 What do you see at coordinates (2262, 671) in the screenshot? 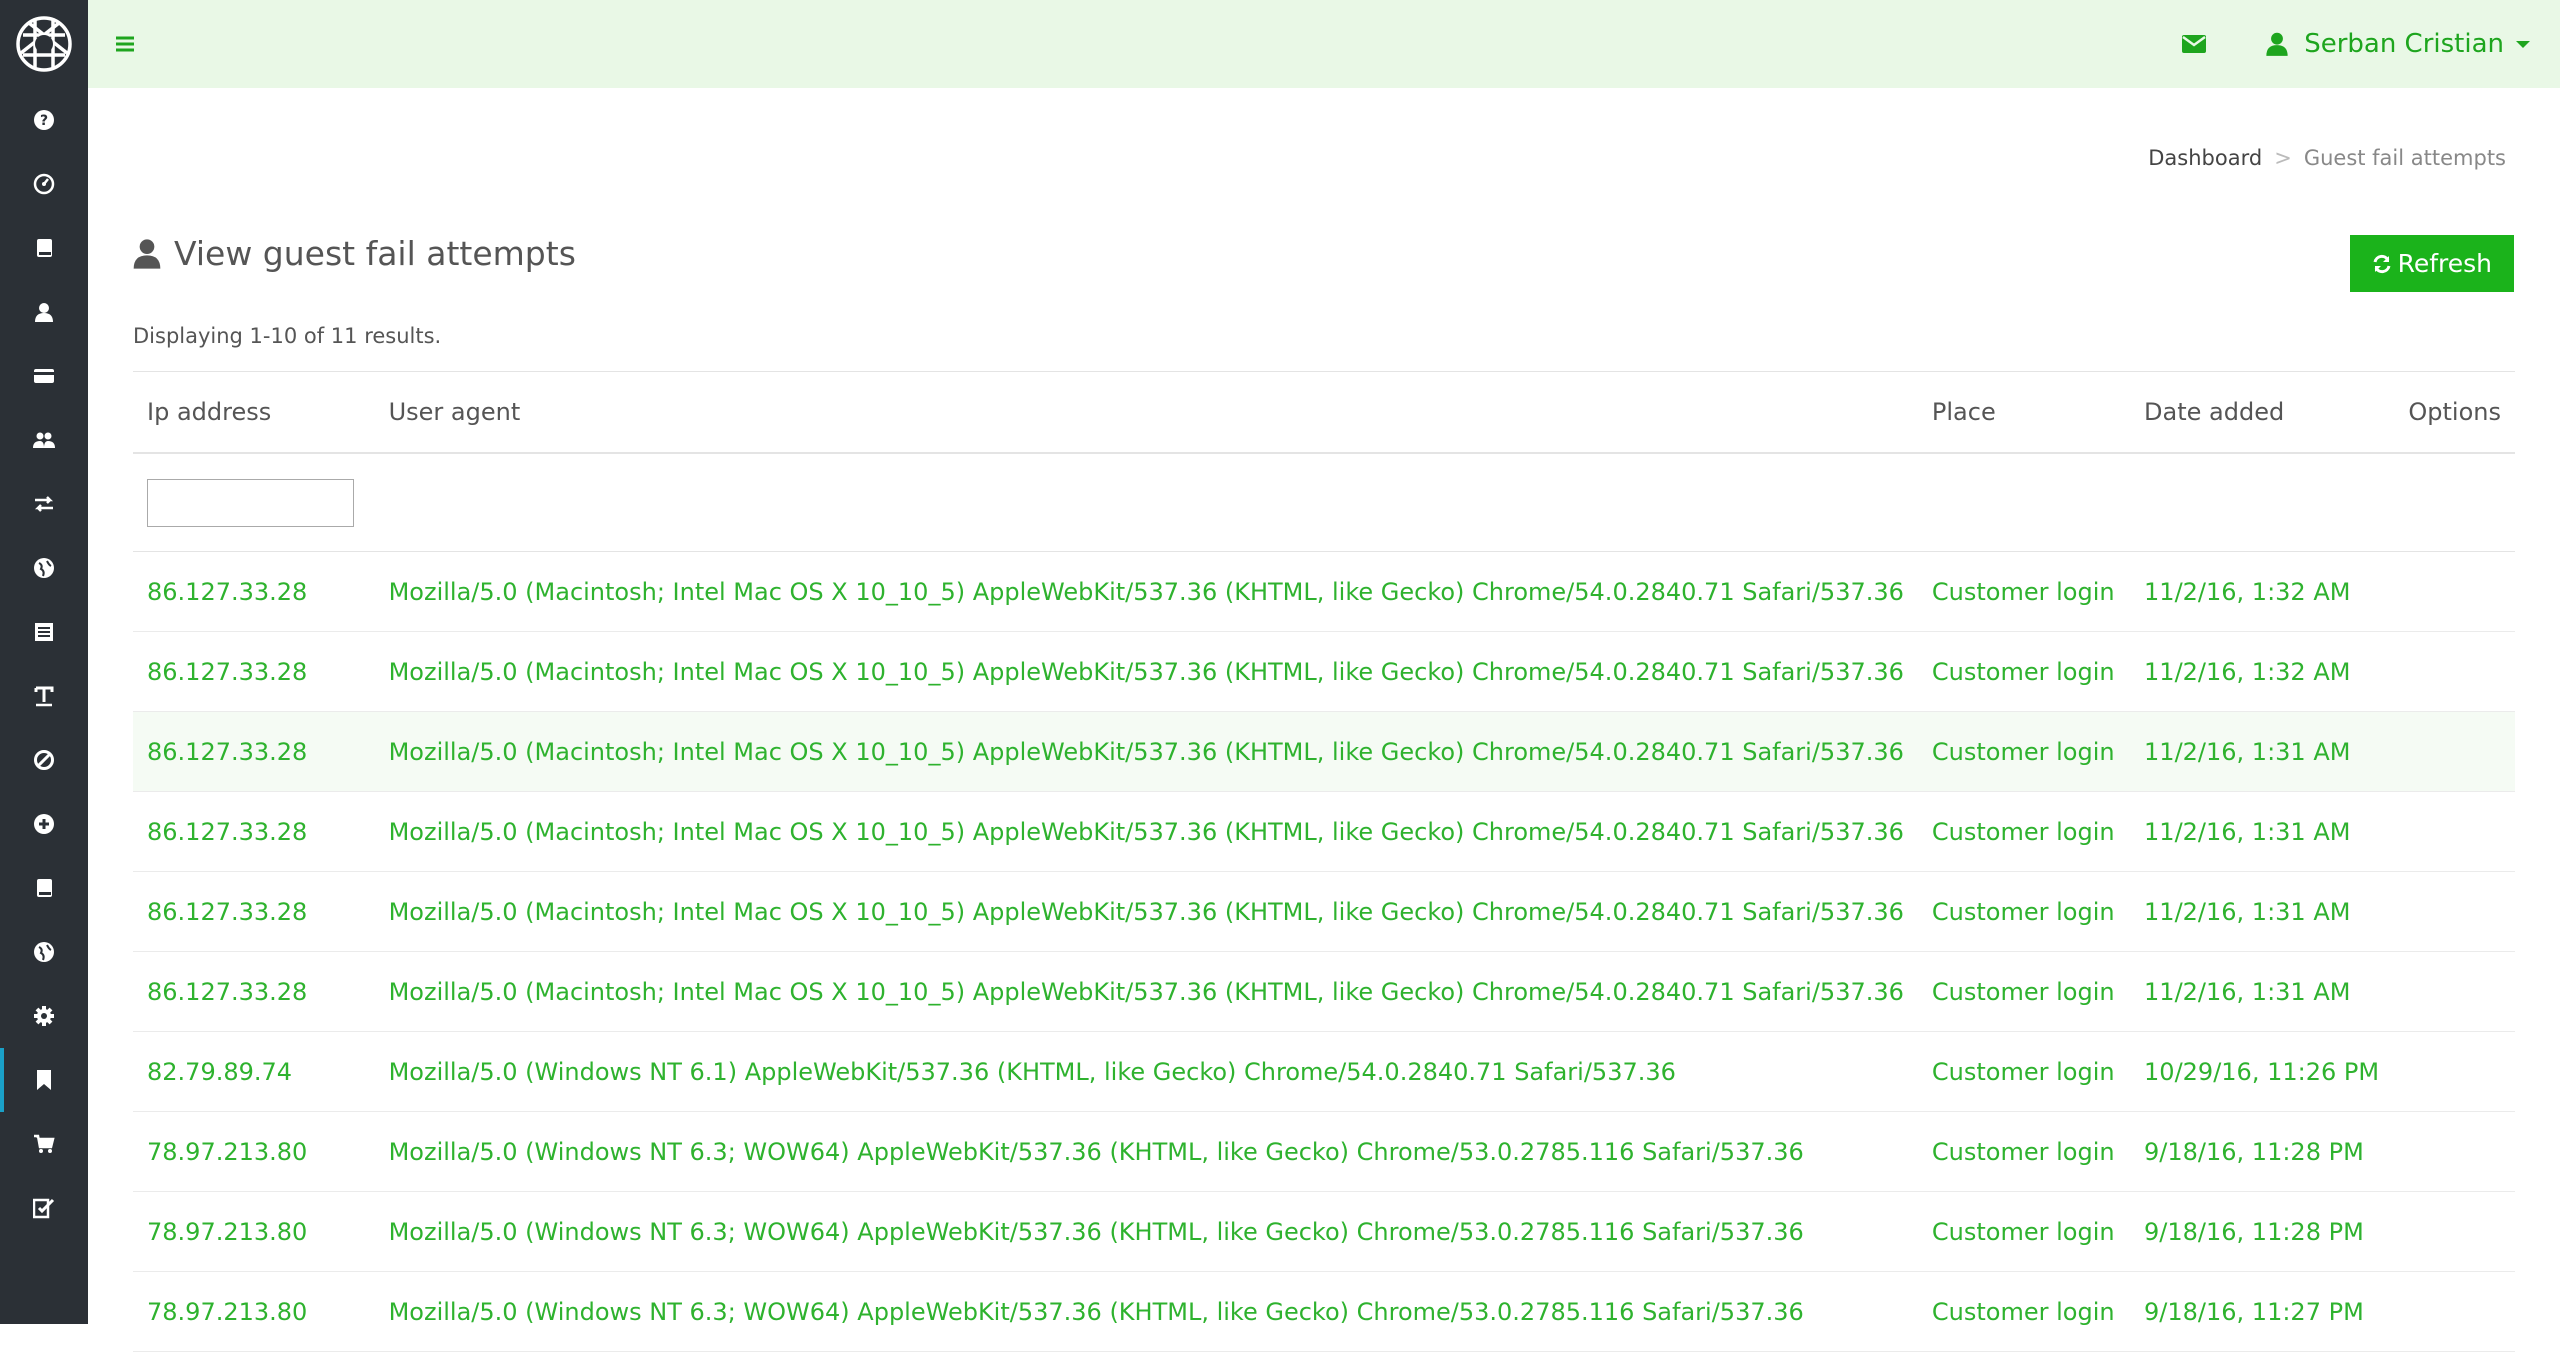
I see `cell-date-added: 11/2/16, 1:32 AM` at bounding box center [2262, 671].